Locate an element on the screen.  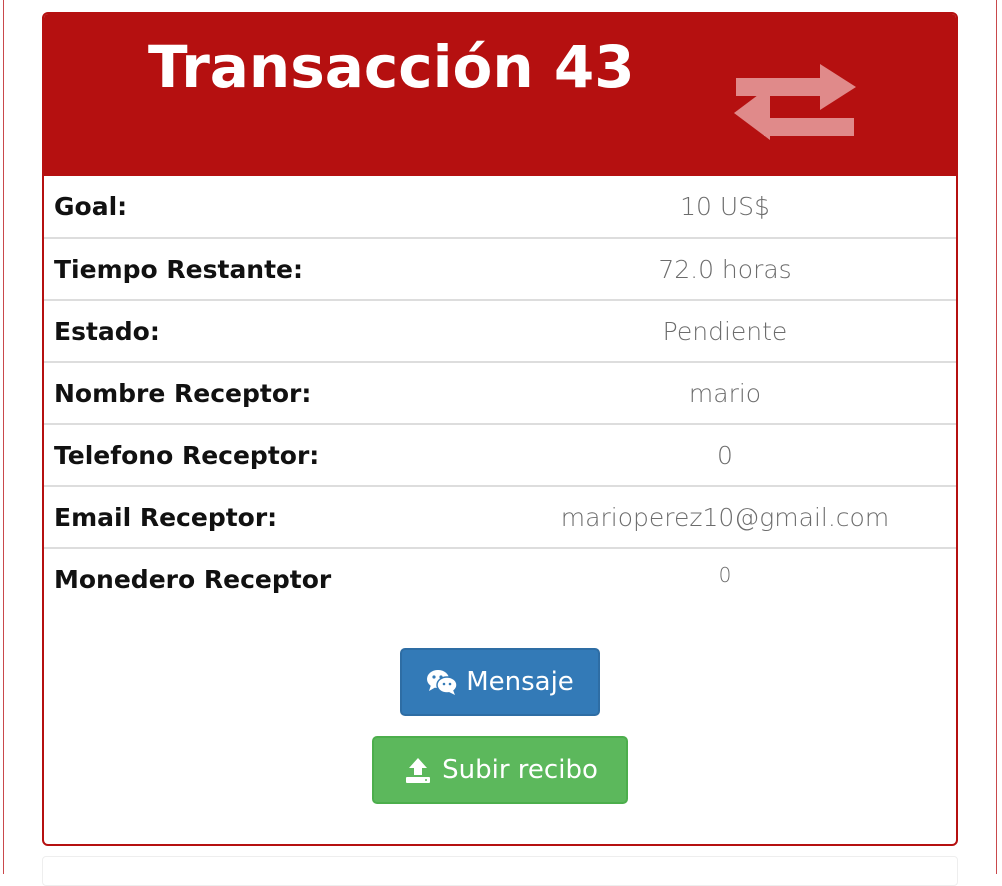
detail-label: Email Receptor: is located at coordinates (269, 517).